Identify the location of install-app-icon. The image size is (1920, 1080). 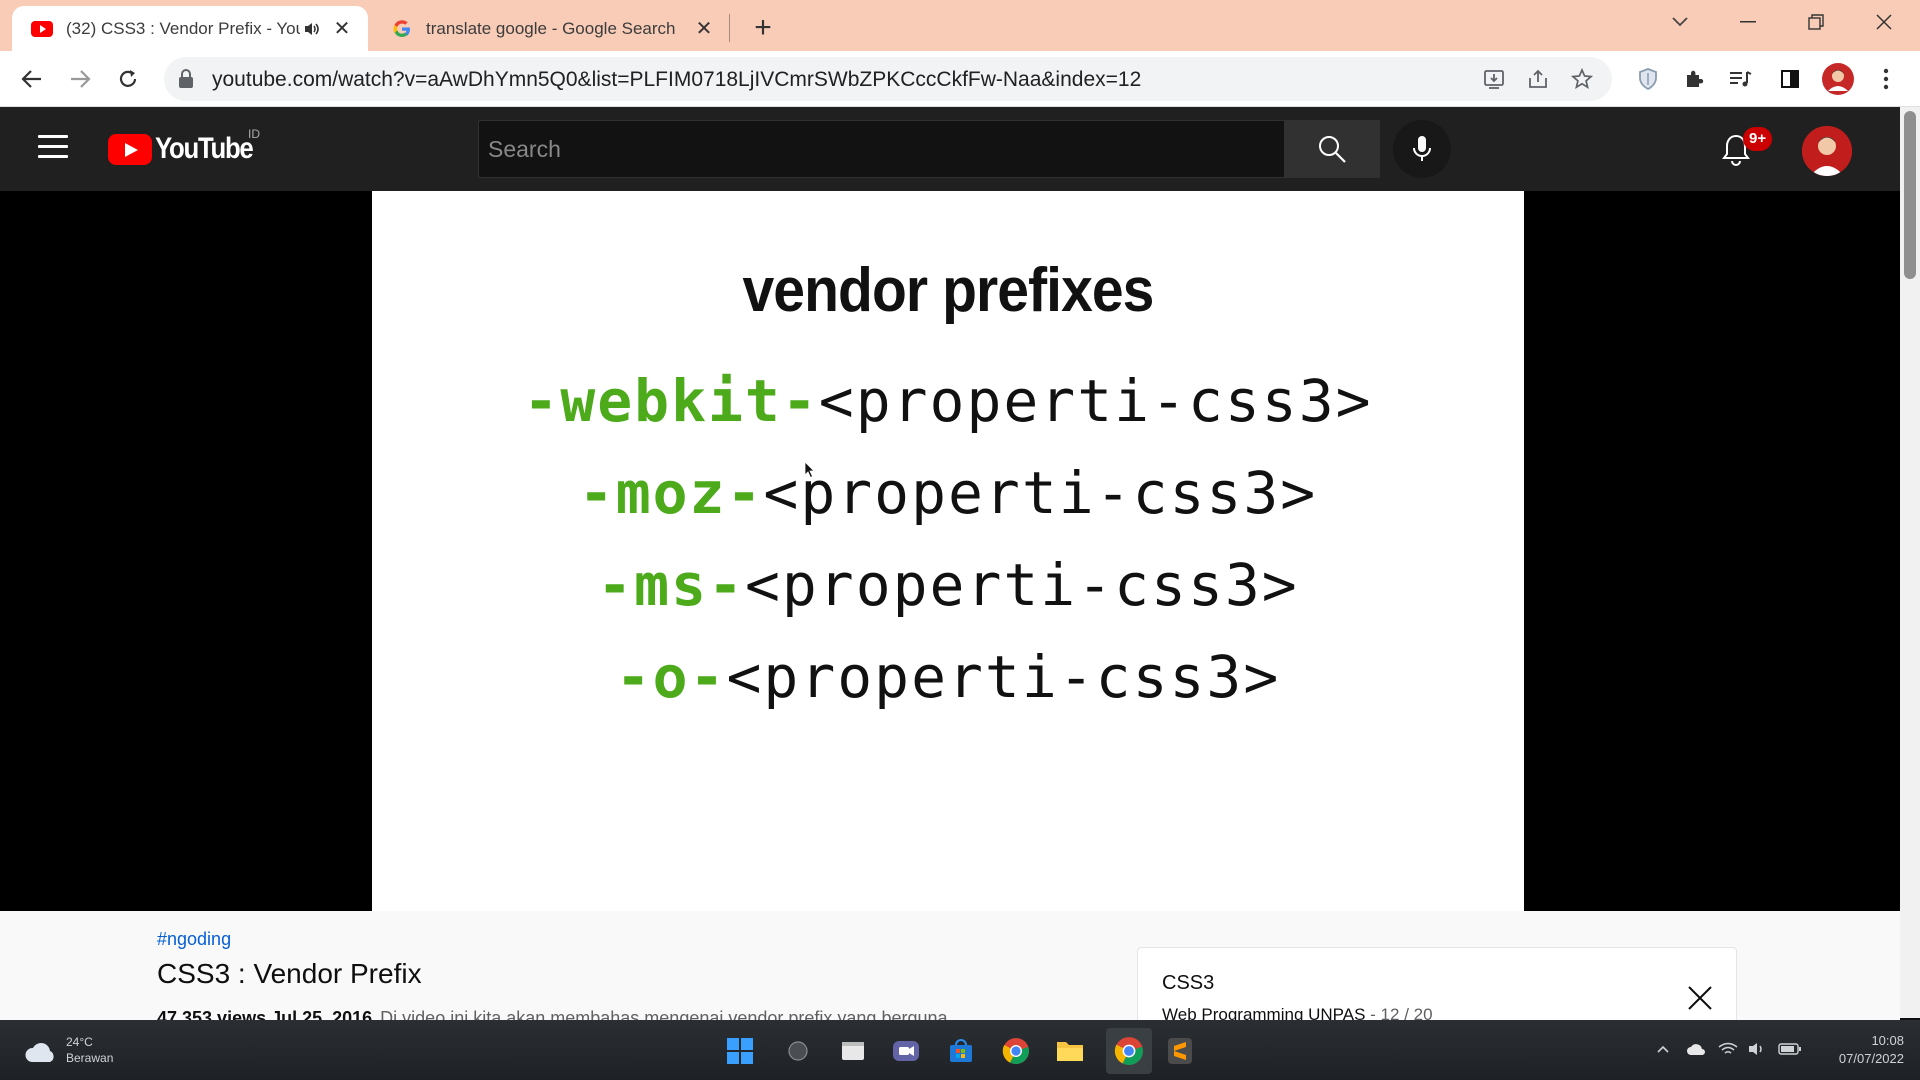
(1494, 79).